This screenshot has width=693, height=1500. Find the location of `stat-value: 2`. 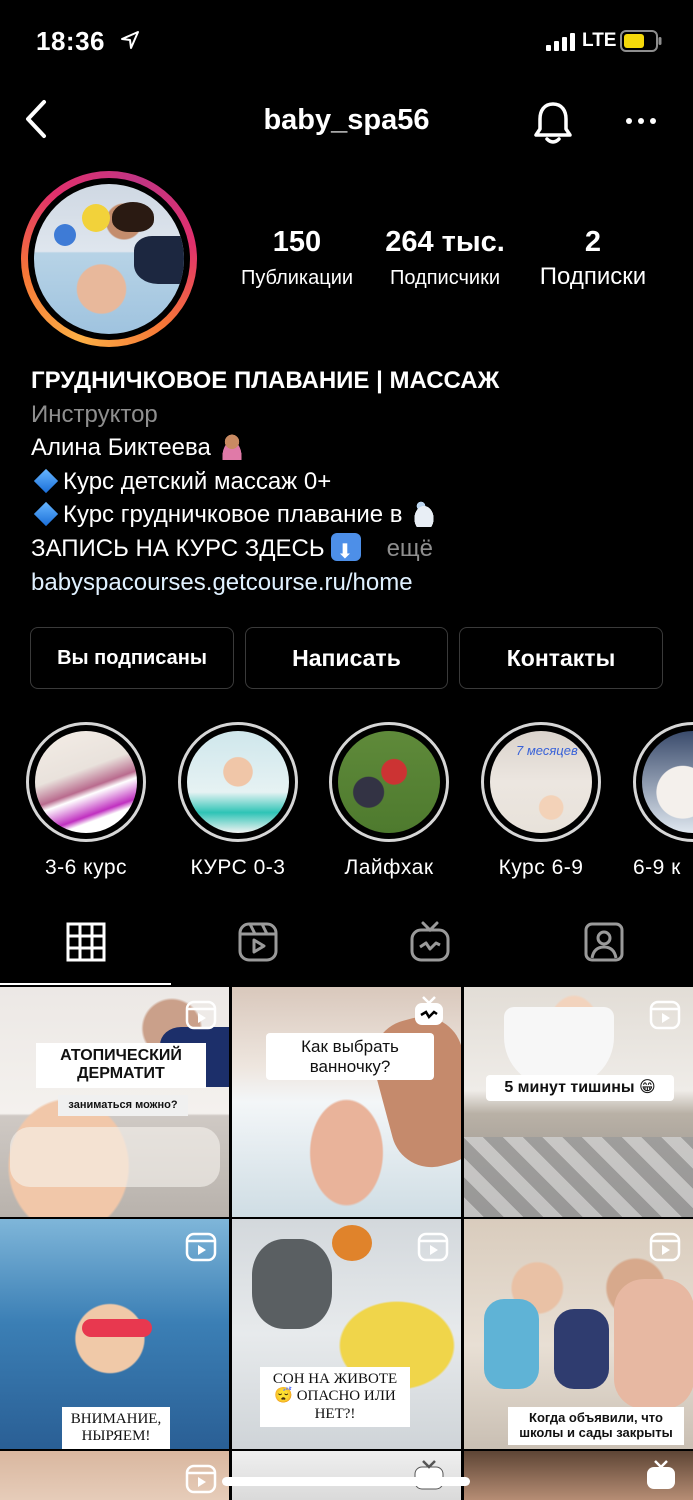

stat-value: 2 is located at coordinates (593, 242).